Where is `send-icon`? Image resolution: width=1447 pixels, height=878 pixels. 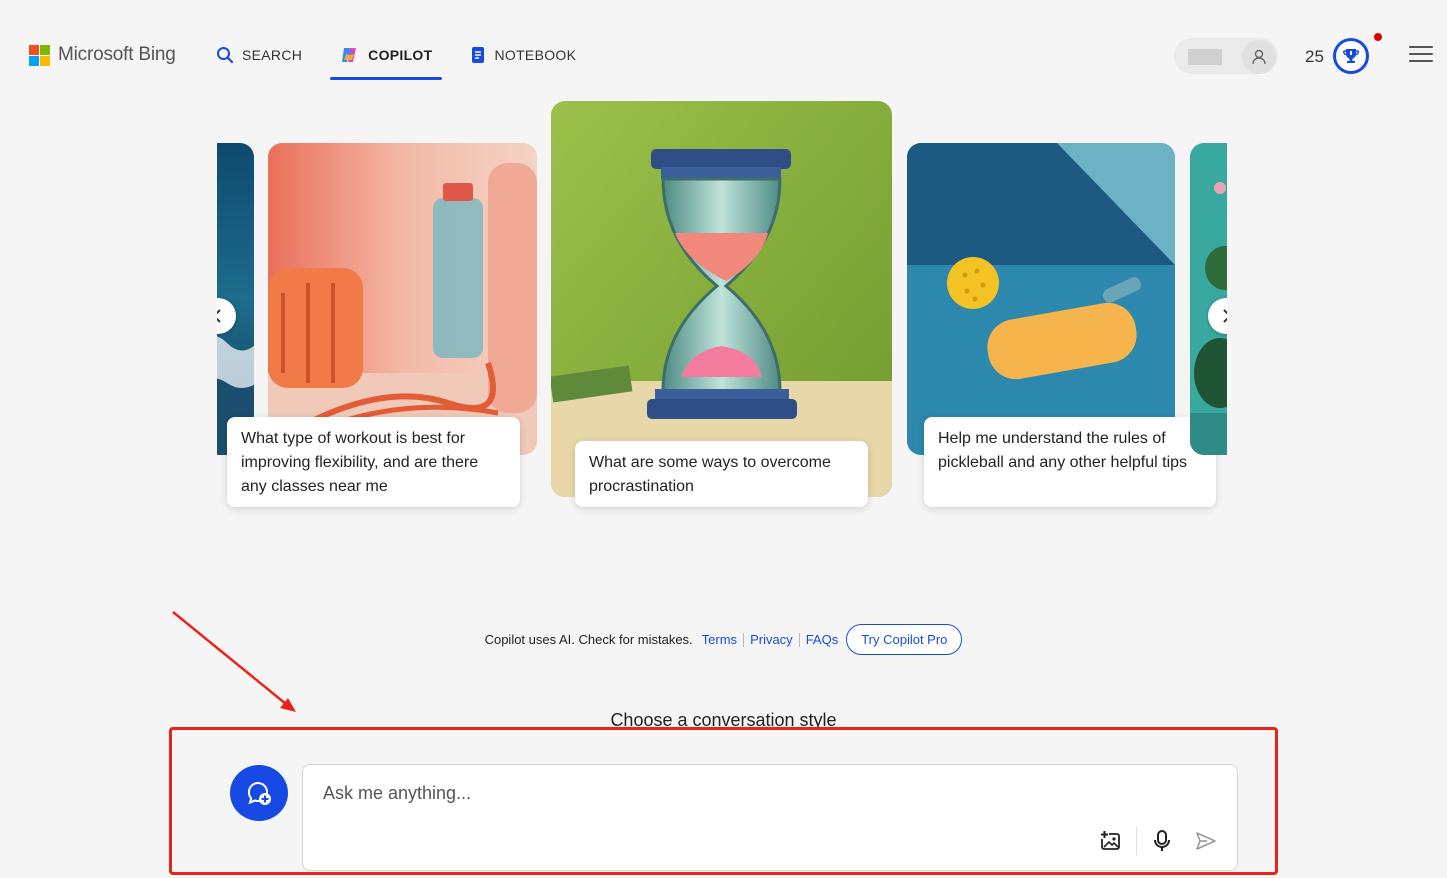 send-icon is located at coordinates (1206, 841).